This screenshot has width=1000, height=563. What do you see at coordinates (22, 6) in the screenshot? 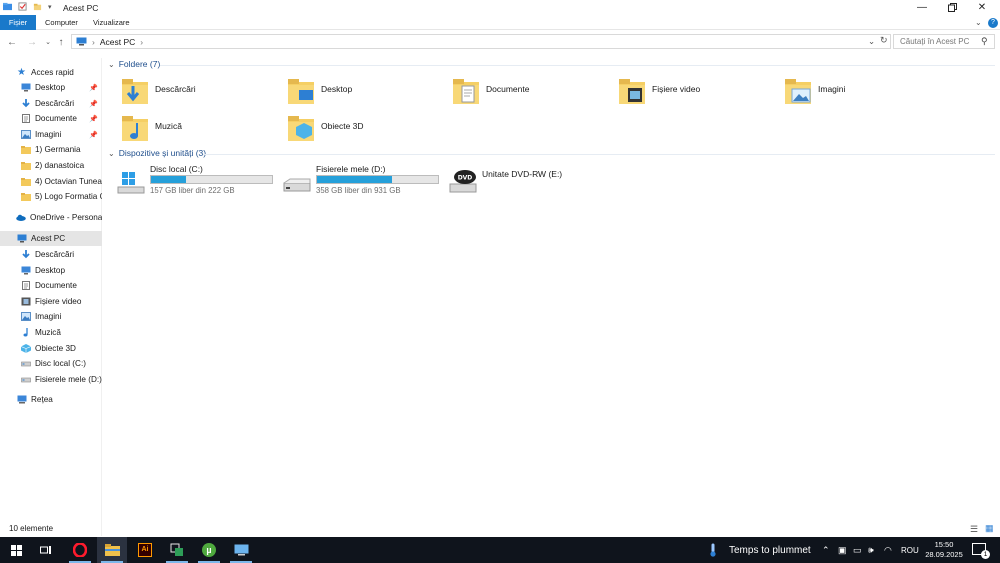
I see `properties-icon` at bounding box center [22, 6].